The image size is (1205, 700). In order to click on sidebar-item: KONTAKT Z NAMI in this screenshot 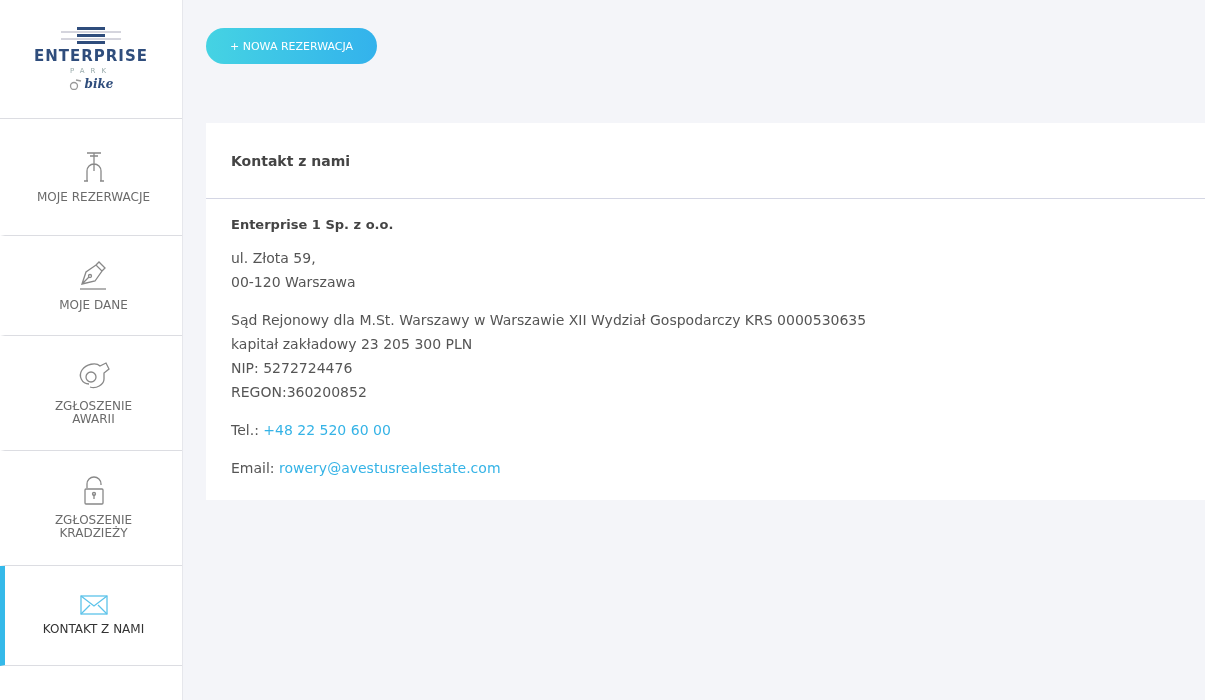, I will do `click(91, 616)`.